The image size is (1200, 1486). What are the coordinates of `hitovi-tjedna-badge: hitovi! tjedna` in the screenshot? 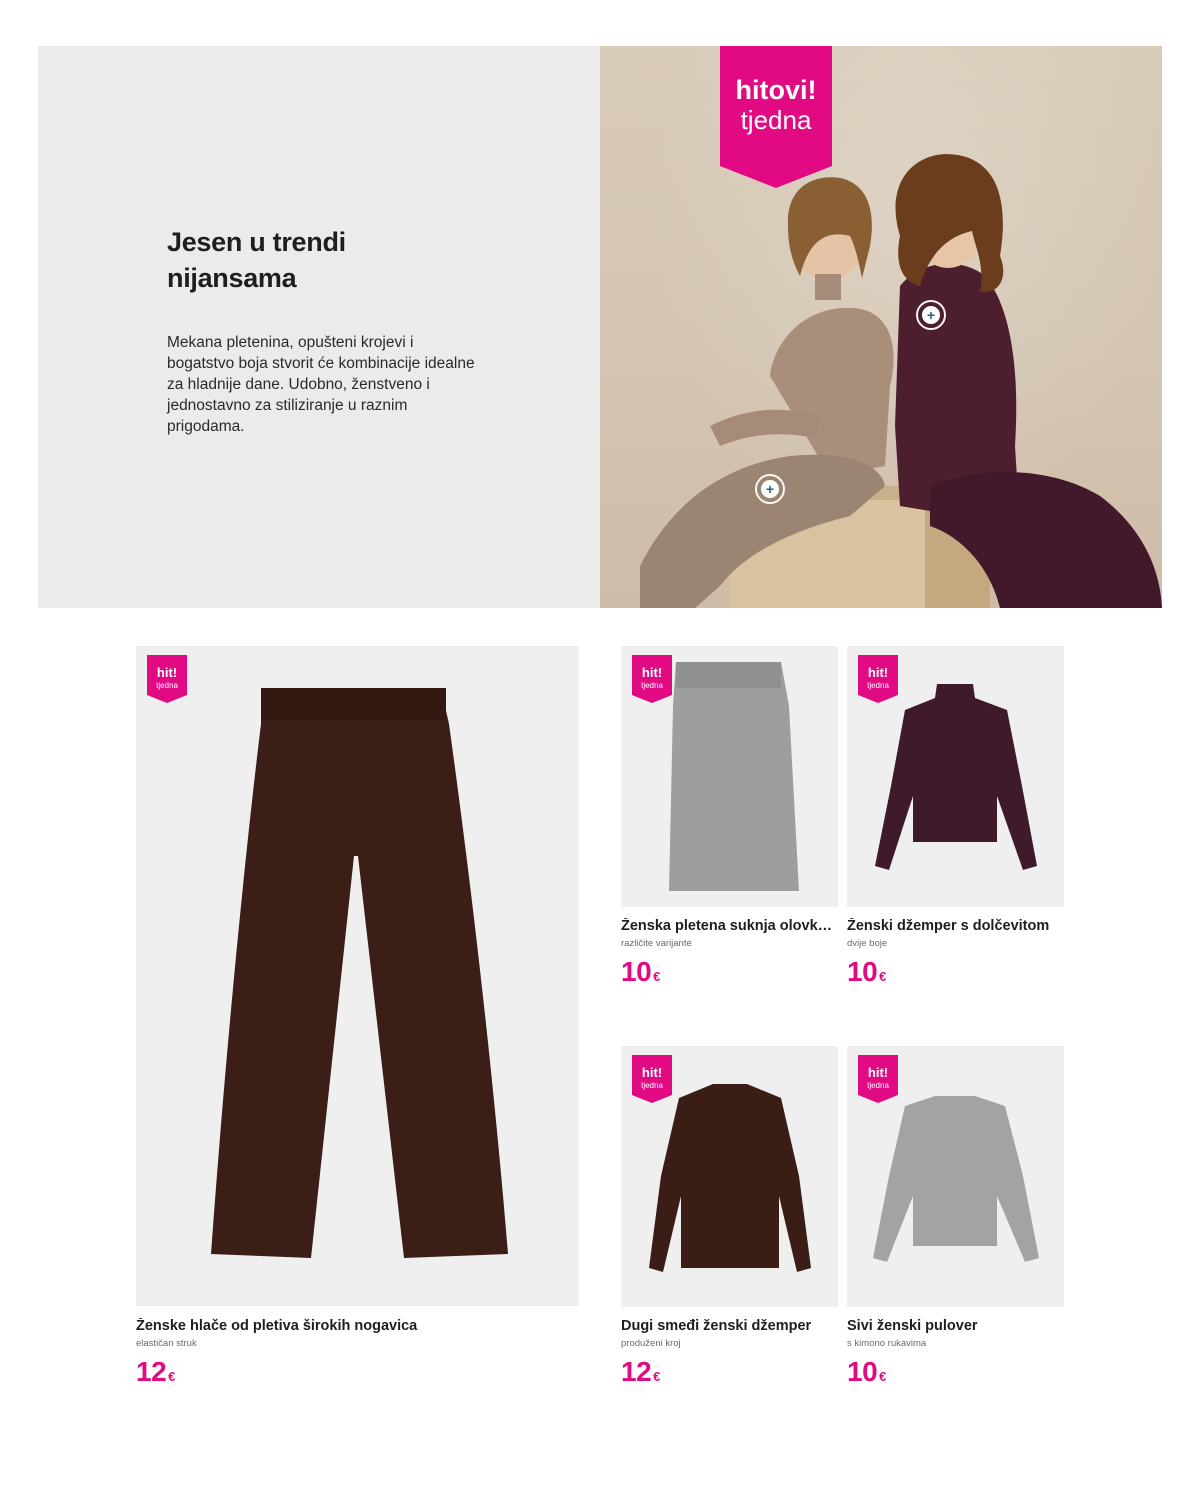 It's located at (776, 117).